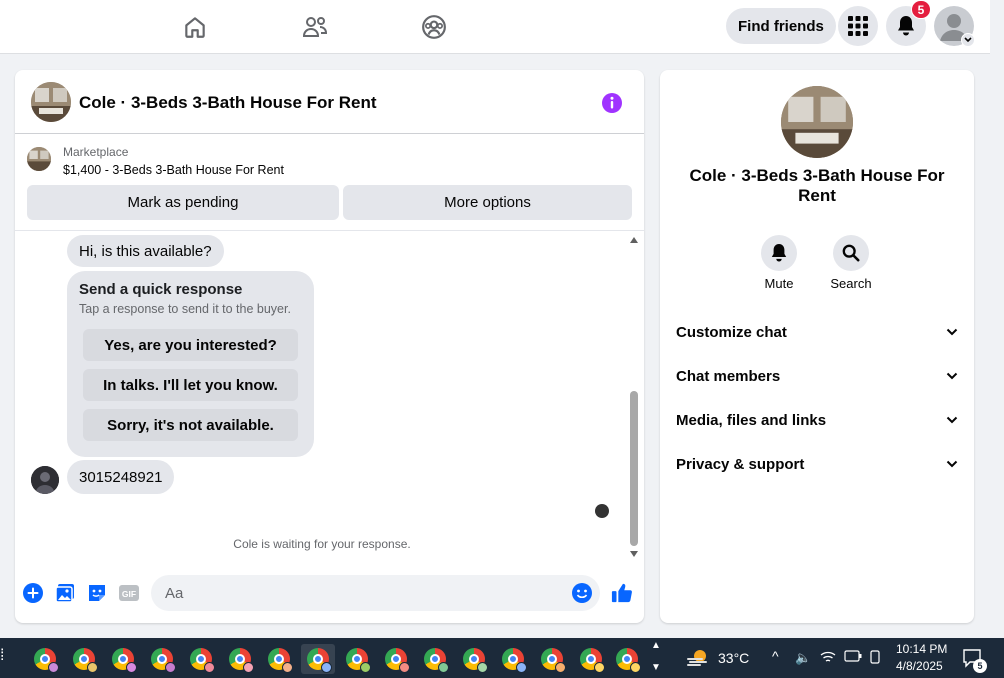  Describe the element at coordinates (779, 283) in the screenshot. I see `mute-label: Mute` at that location.